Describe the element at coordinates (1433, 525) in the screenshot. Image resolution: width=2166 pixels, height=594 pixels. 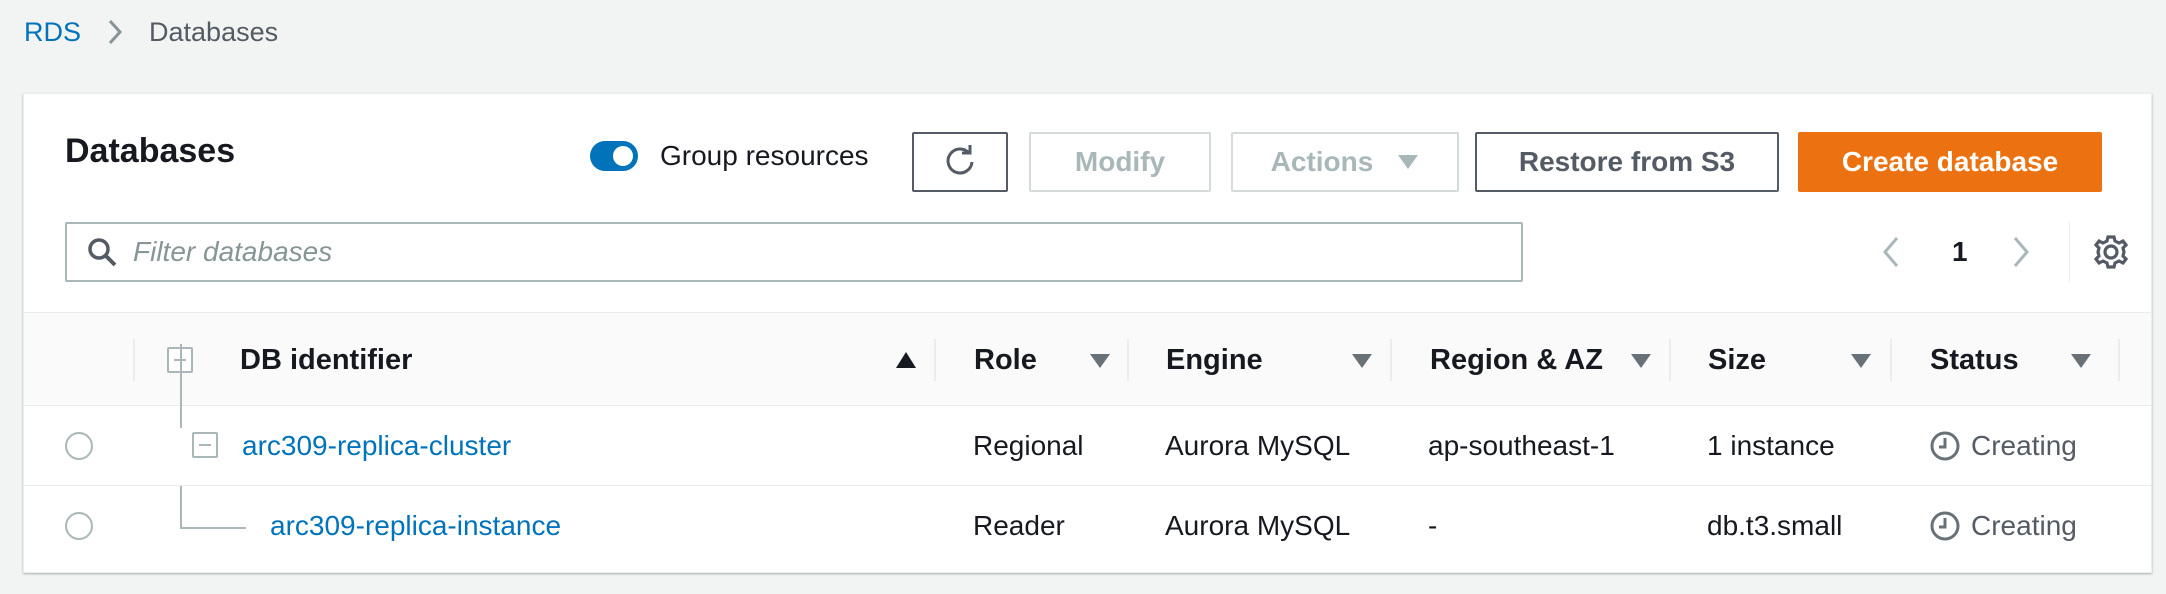
I see `region-az-cell: -` at that location.